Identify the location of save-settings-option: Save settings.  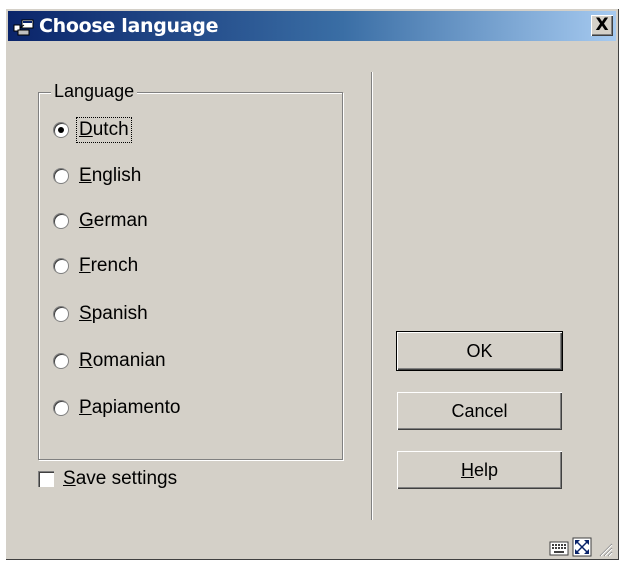
(107, 479).